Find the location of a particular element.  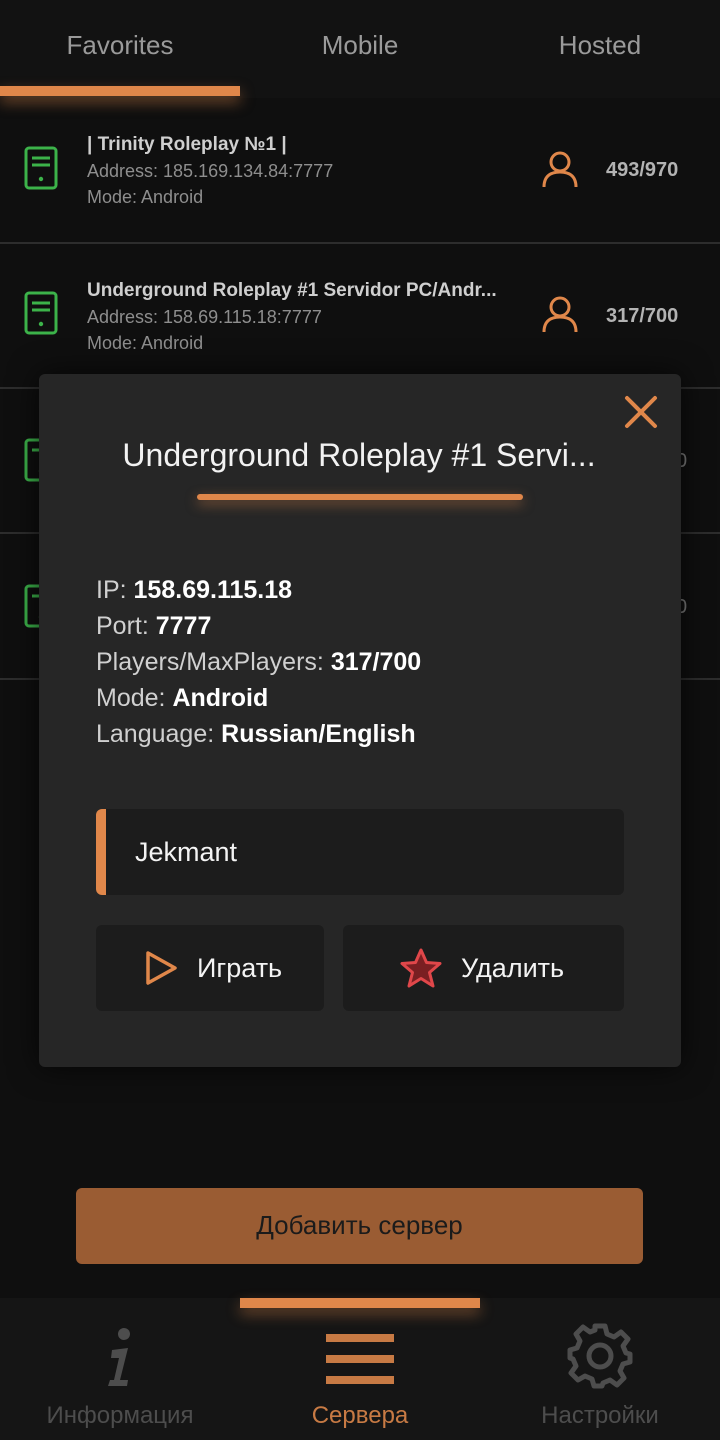

nav-label-info: Информация is located at coordinates (120, 1415).